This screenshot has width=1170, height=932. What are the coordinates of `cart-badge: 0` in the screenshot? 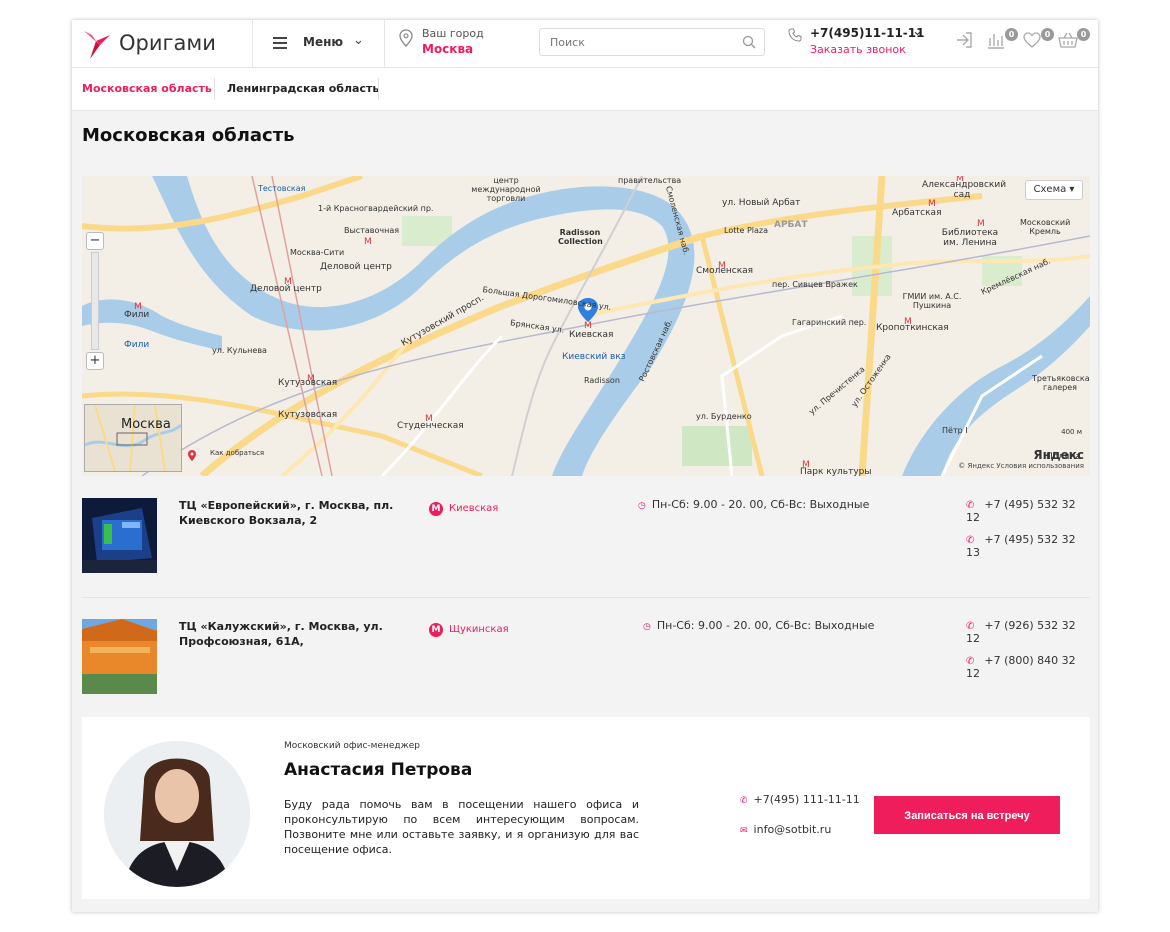 It's located at (1083, 34).